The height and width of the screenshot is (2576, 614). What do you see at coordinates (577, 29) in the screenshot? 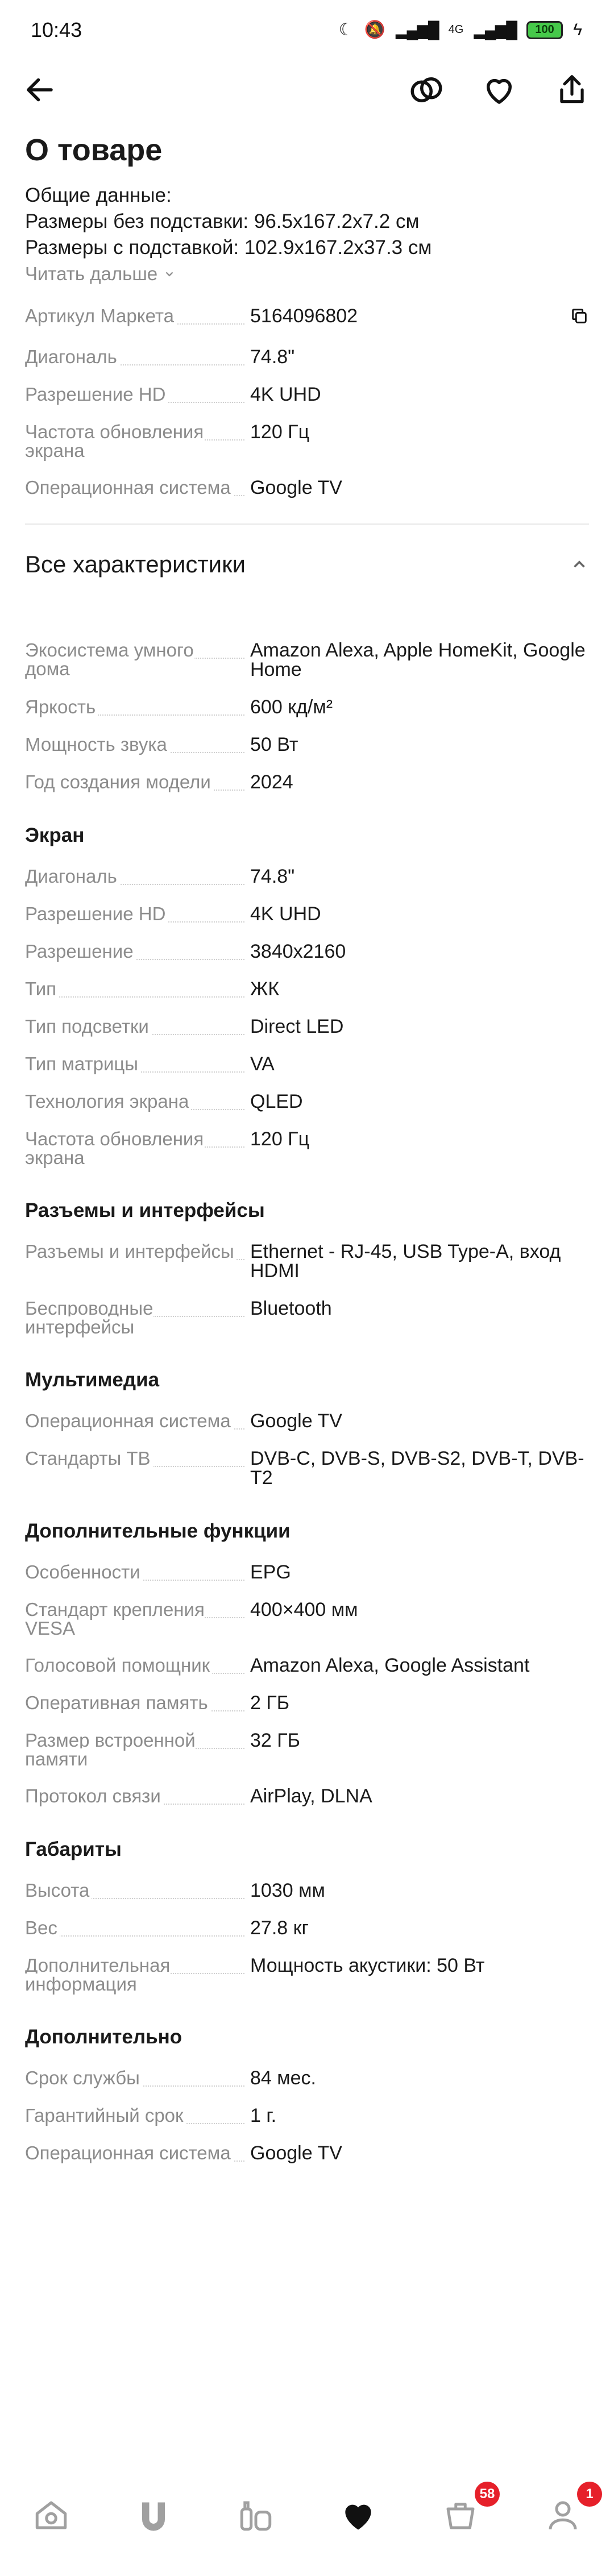
I see `charging-icon: ϟ` at bounding box center [577, 29].